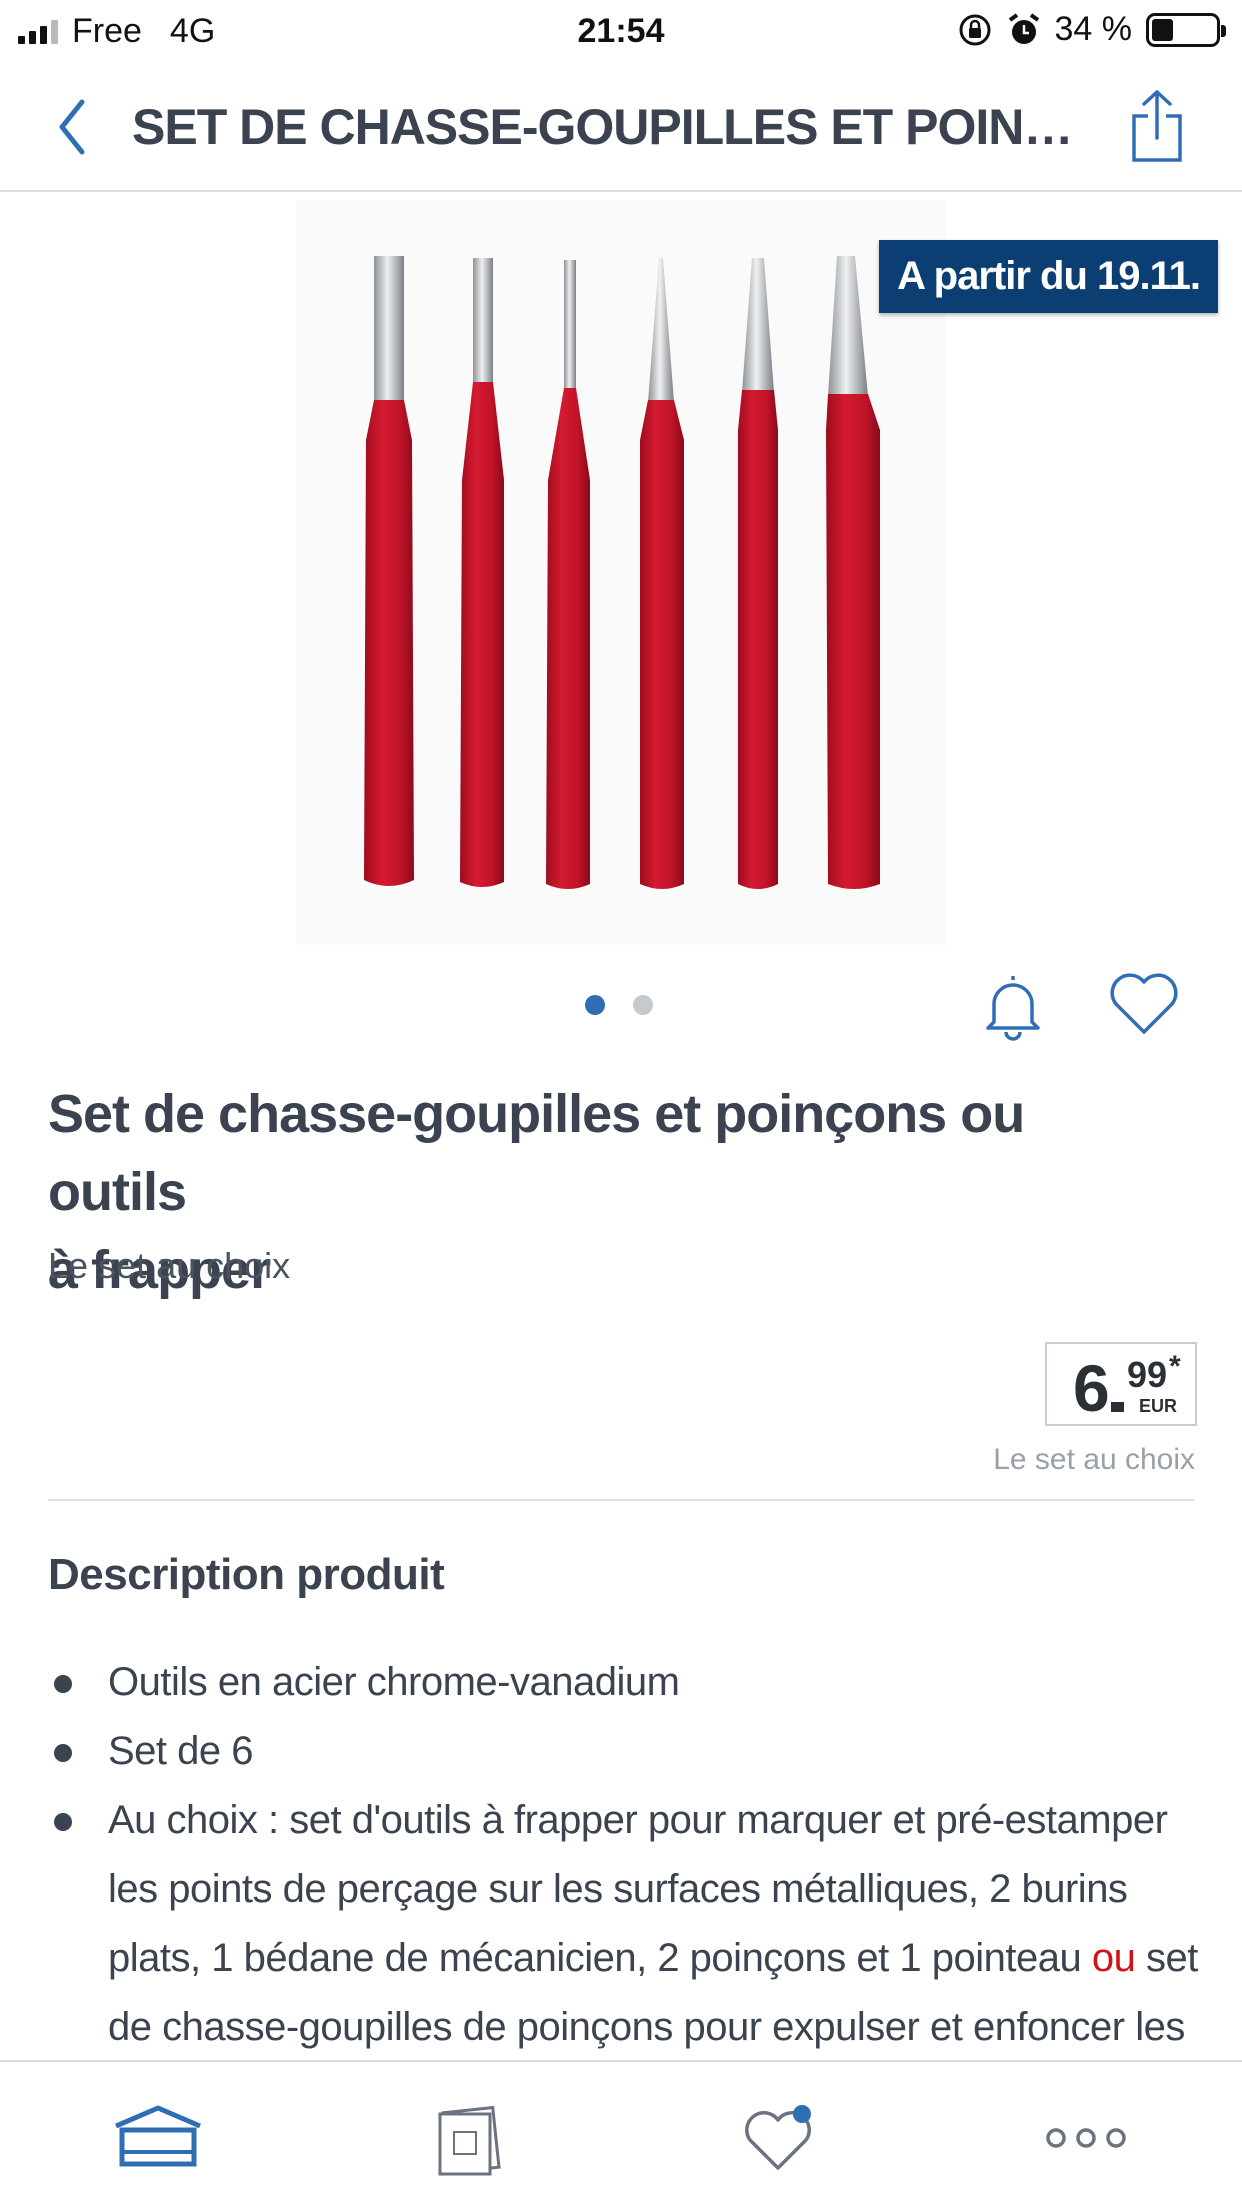 The width and height of the screenshot is (1242, 2208). I want to click on home-icon, so click(158, 2136).